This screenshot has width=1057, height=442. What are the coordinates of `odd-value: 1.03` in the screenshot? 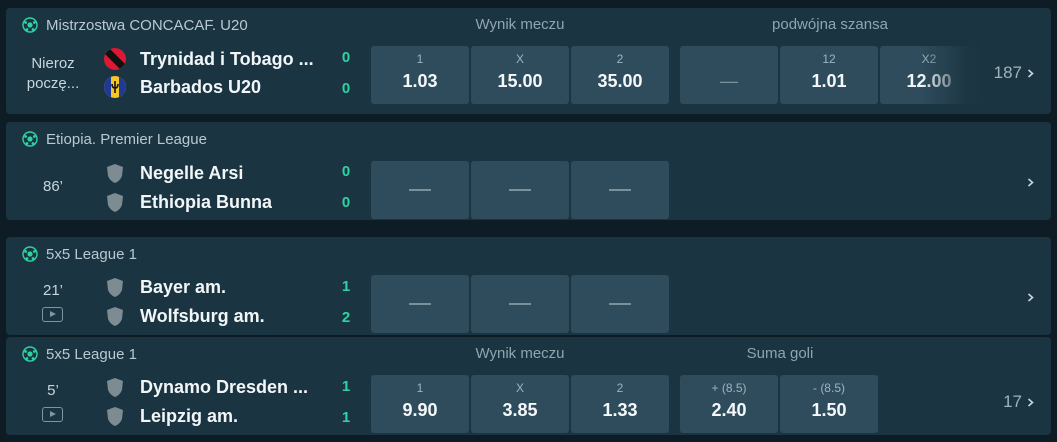 It's located at (420, 81).